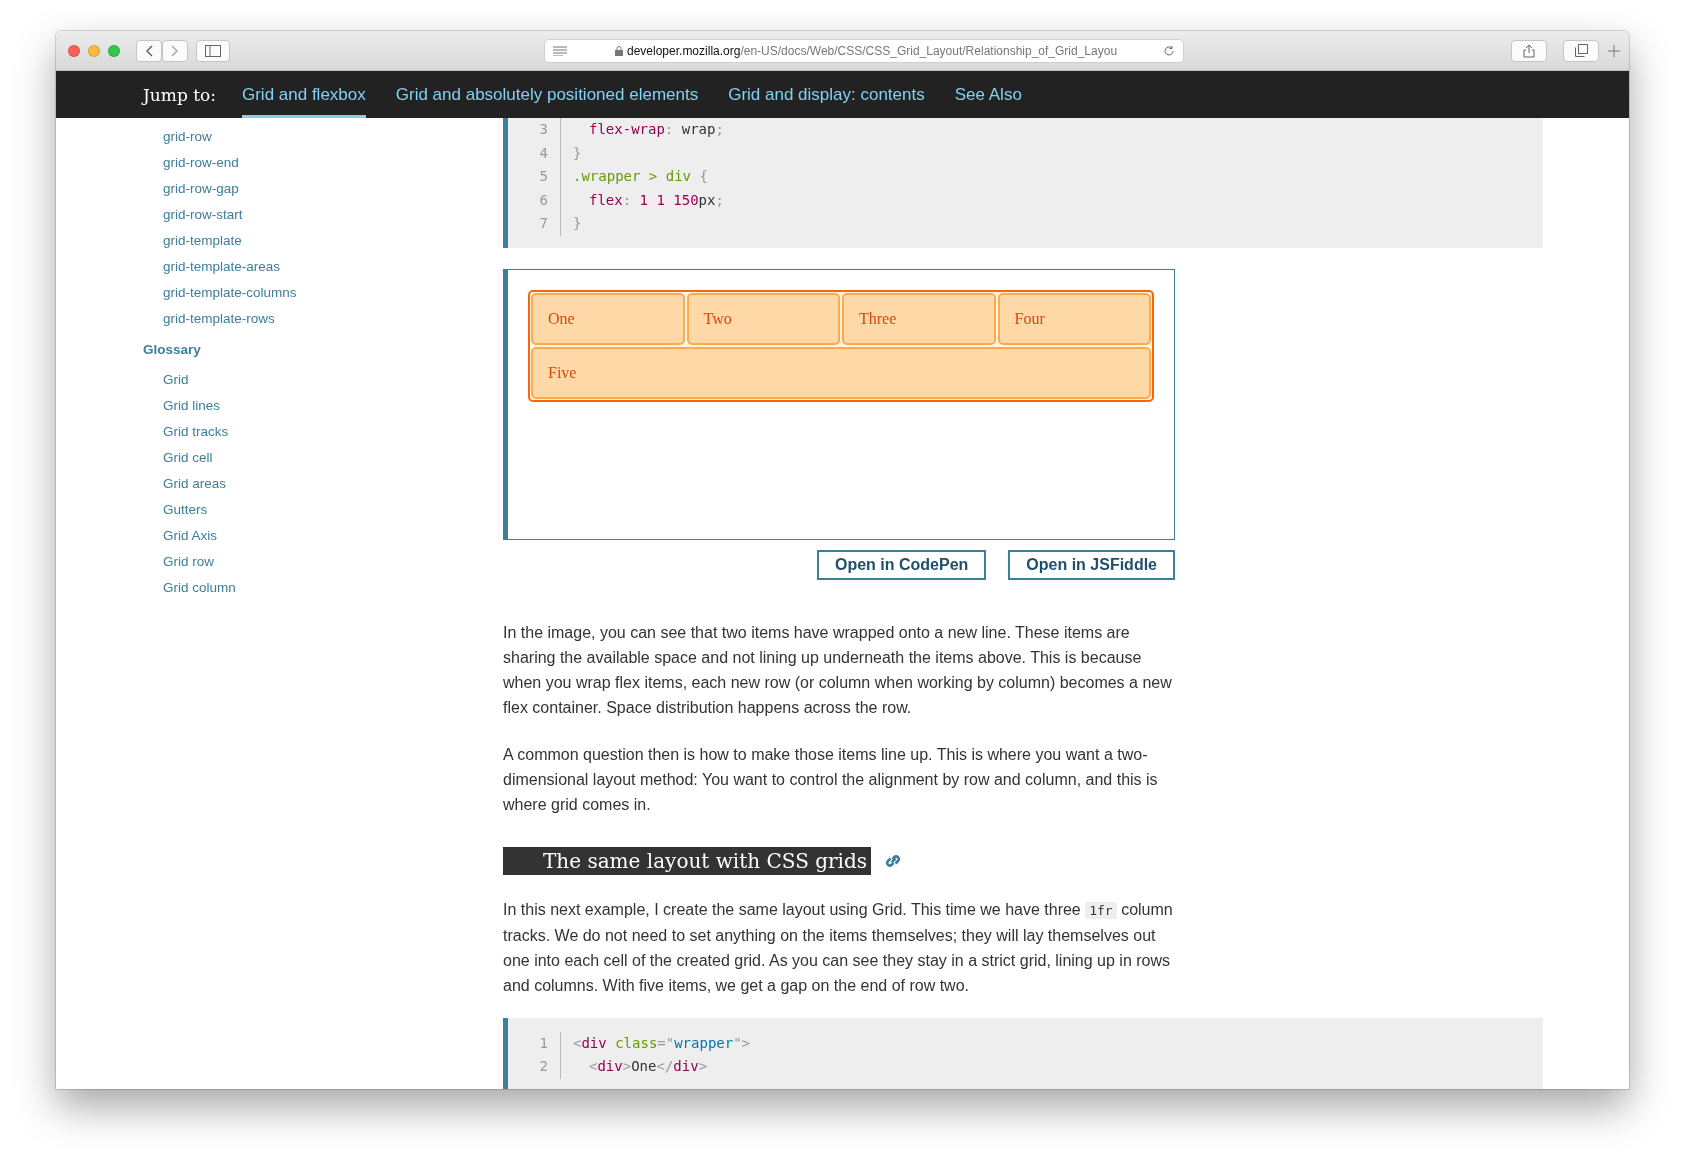 This screenshot has width=1685, height=1169. I want to click on line-number: 7, so click(534, 224).